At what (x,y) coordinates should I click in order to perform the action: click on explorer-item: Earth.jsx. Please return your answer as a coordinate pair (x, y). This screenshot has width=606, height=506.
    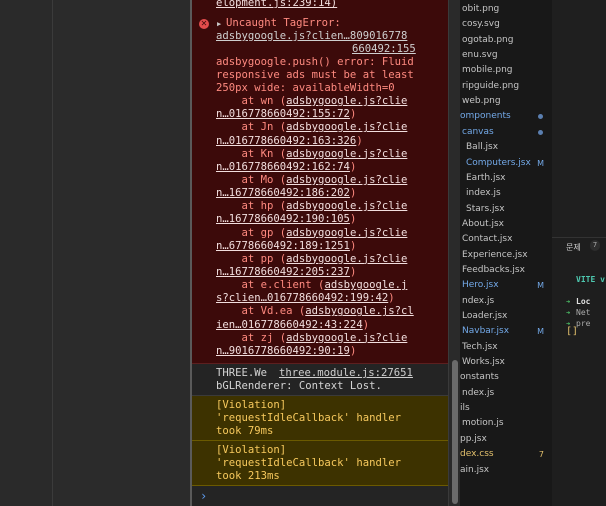
    Looking at the image, I should click on (506, 178).